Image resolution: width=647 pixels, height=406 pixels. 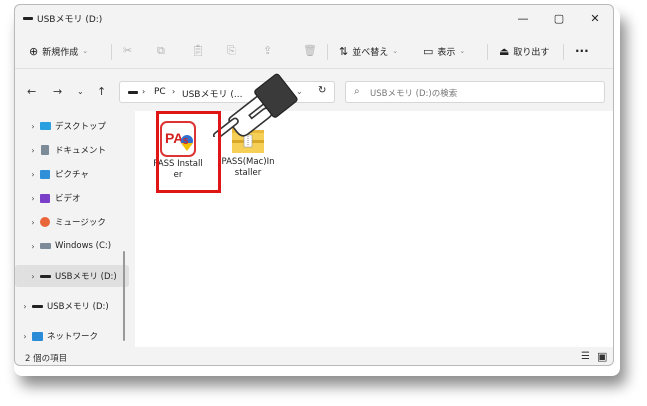 I want to click on copy-icon: ⧉, so click(x=161, y=51).